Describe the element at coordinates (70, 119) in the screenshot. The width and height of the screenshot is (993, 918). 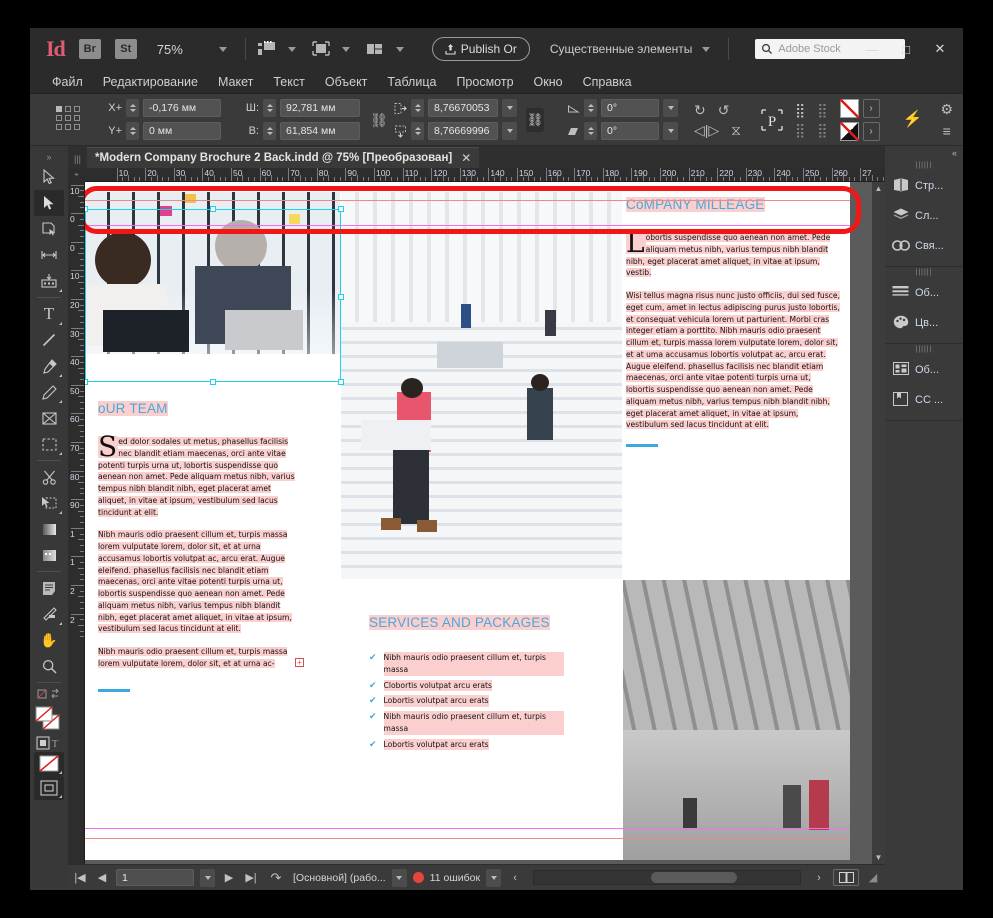
I see `reference-point-selector` at that location.